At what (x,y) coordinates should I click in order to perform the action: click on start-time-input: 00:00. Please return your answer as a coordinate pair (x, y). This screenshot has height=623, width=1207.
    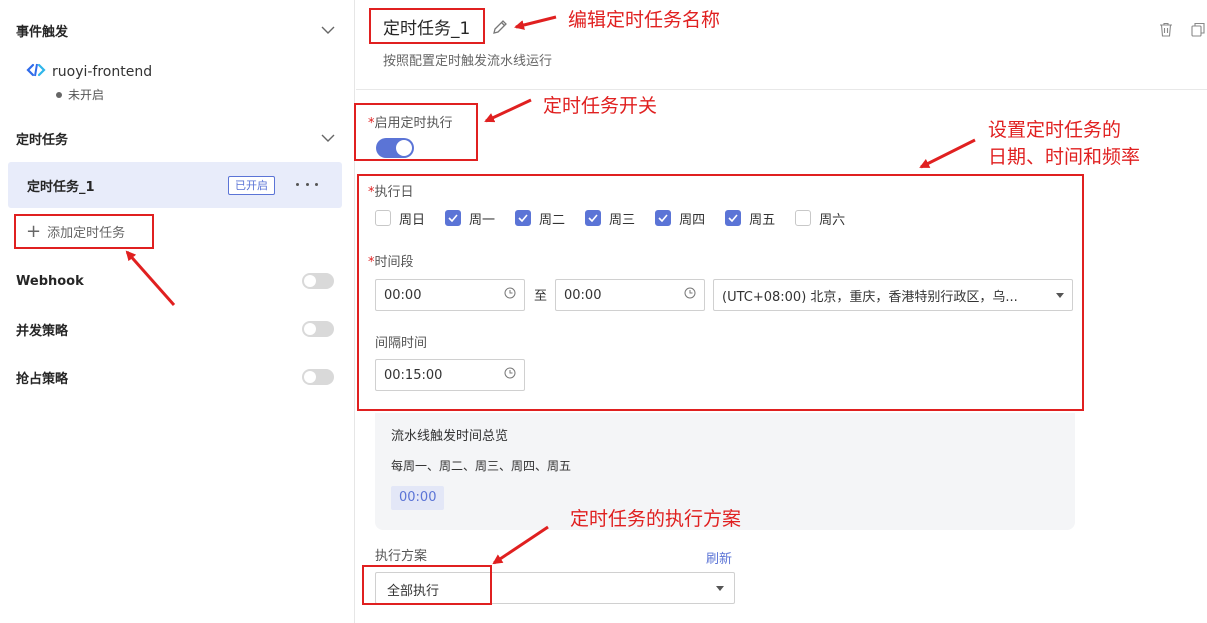
    Looking at the image, I should click on (450, 295).